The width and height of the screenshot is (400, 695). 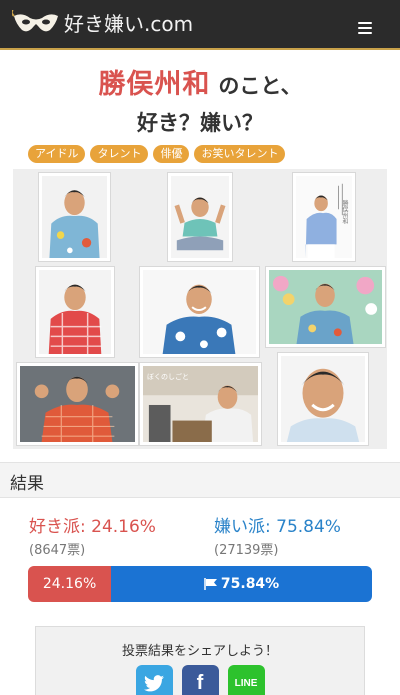 What do you see at coordinates (365, 28) in the screenshot?
I see `hamburger-menu-icon` at bounding box center [365, 28].